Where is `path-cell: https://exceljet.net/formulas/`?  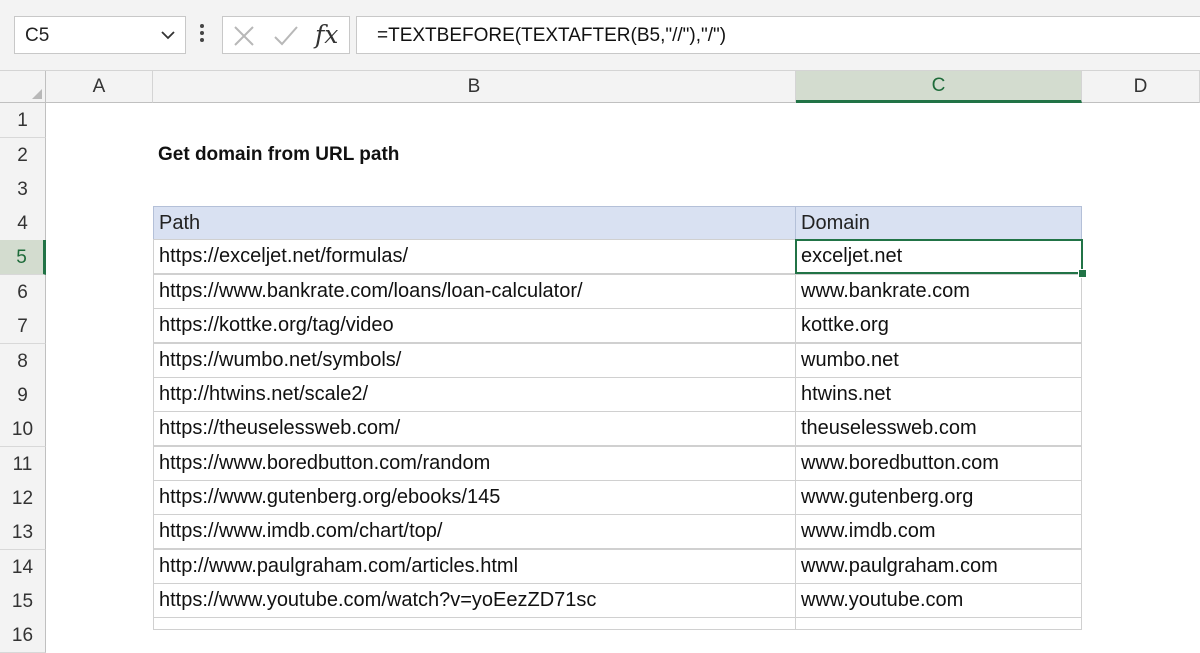 path-cell: https://exceljet.net/formulas/ is located at coordinates (474, 256).